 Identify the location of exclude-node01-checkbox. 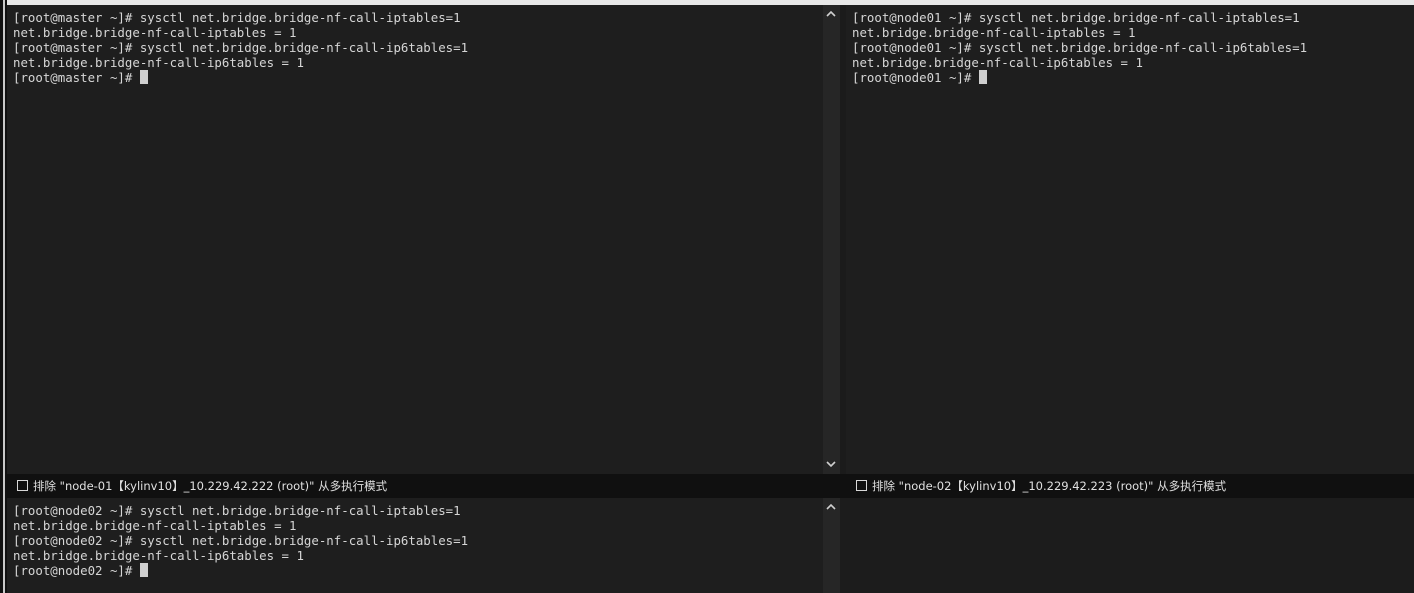
(22, 485).